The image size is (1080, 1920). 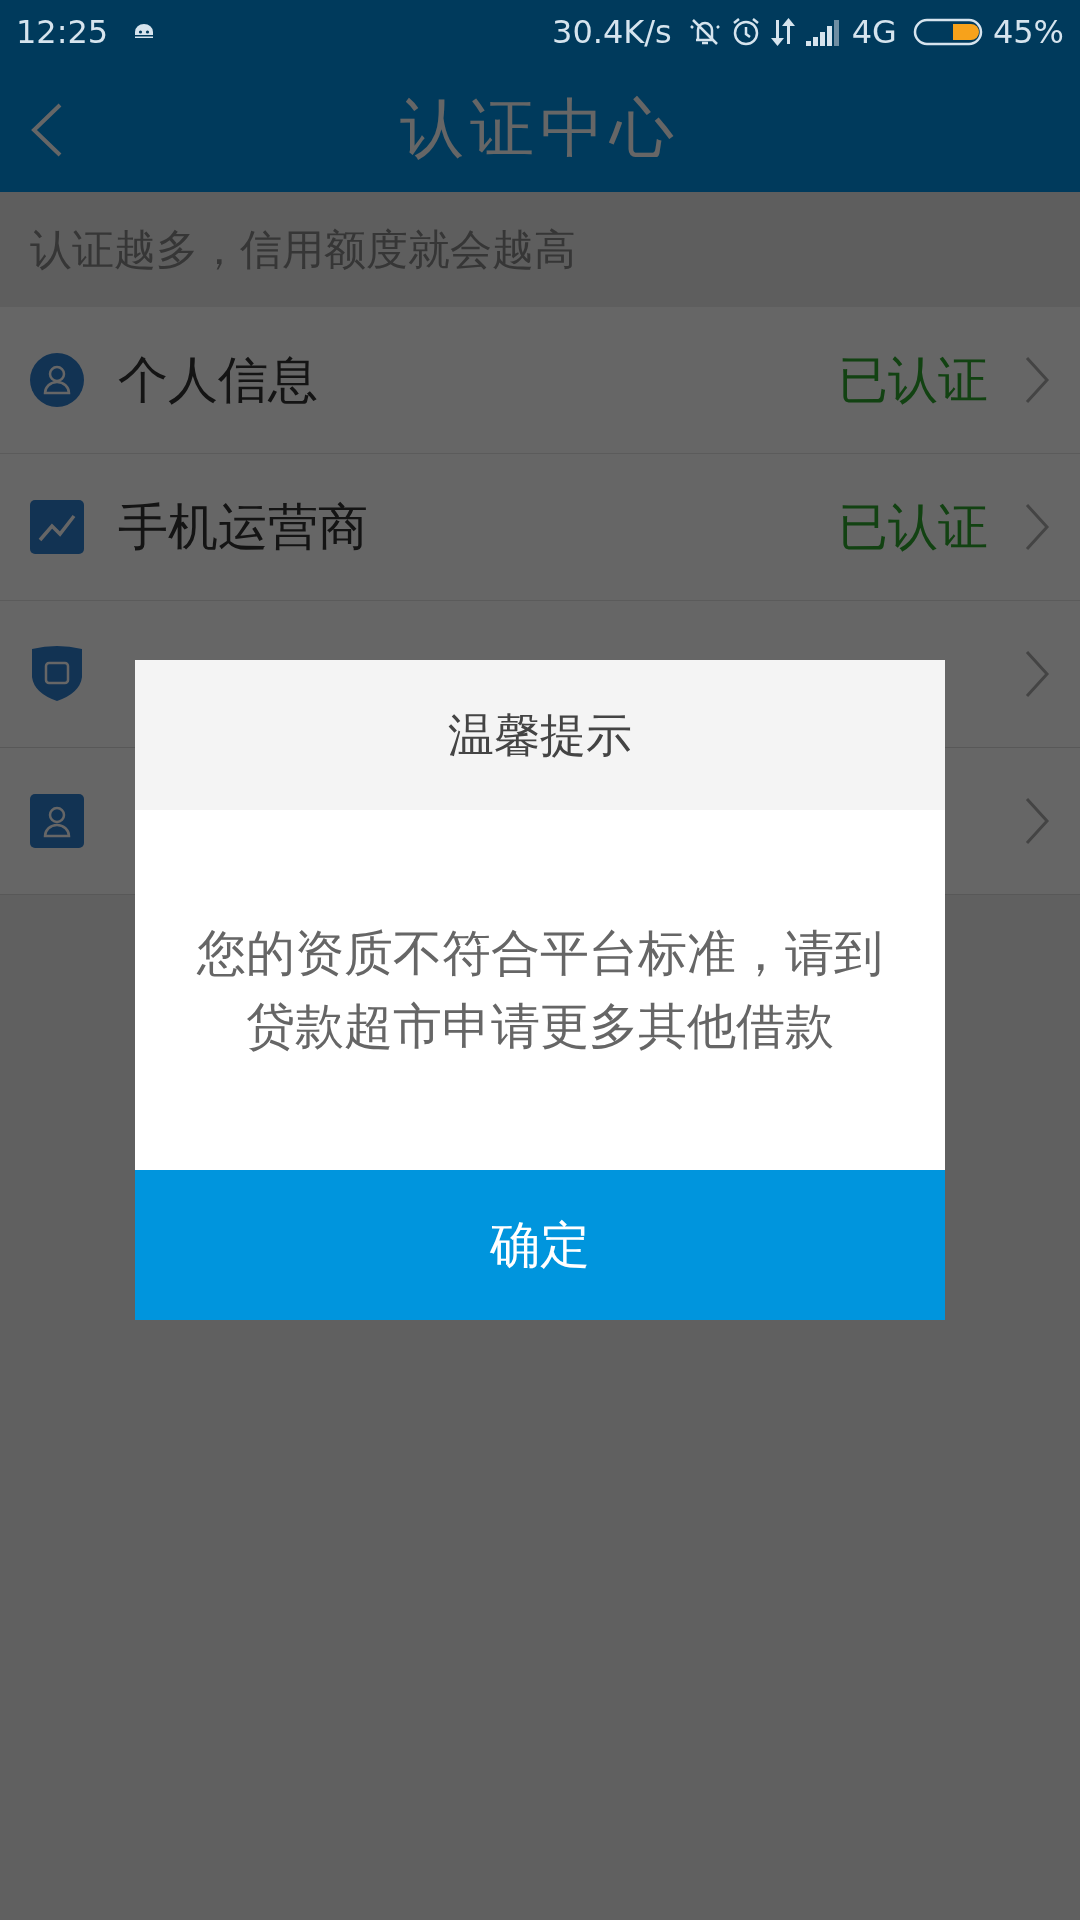 What do you see at coordinates (612, 32) in the screenshot?
I see `network-speed: 30.4K/s` at bounding box center [612, 32].